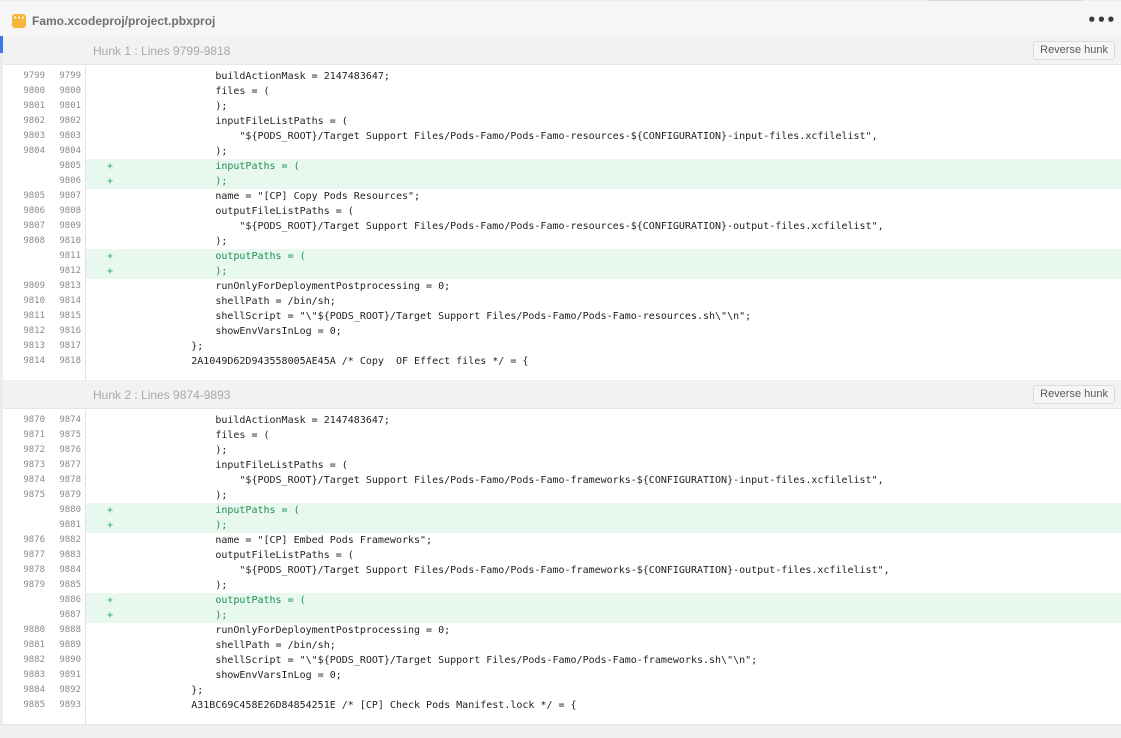 Image resolution: width=1121 pixels, height=738 pixels. What do you see at coordinates (34, 136) in the screenshot?
I see `old-line-number: 9803` at bounding box center [34, 136].